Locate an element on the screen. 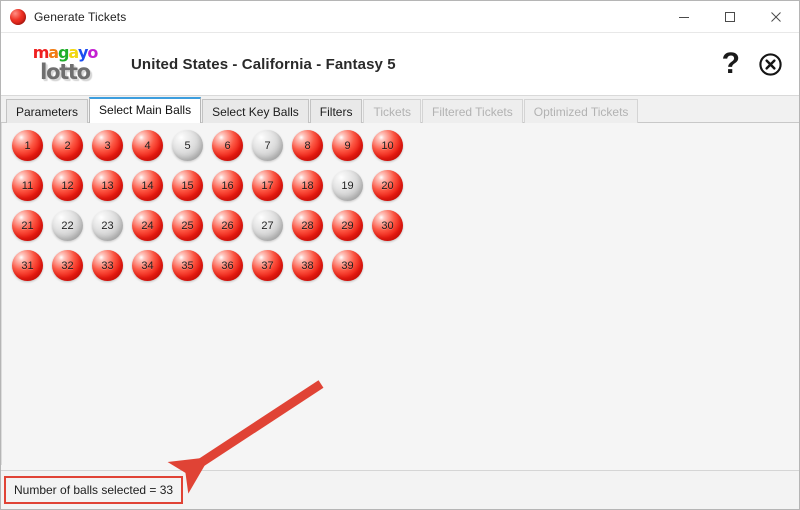 The width and height of the screenshot is (800, 510). ball-11: 11 is located at coordinates (27, 185).